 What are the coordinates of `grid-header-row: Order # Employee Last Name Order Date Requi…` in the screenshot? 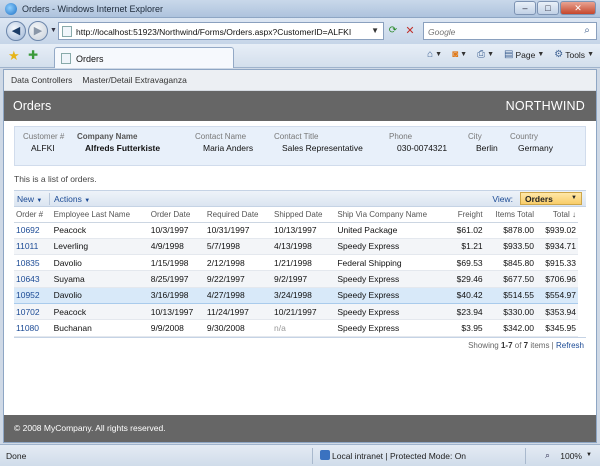 It's located at (296, 215).